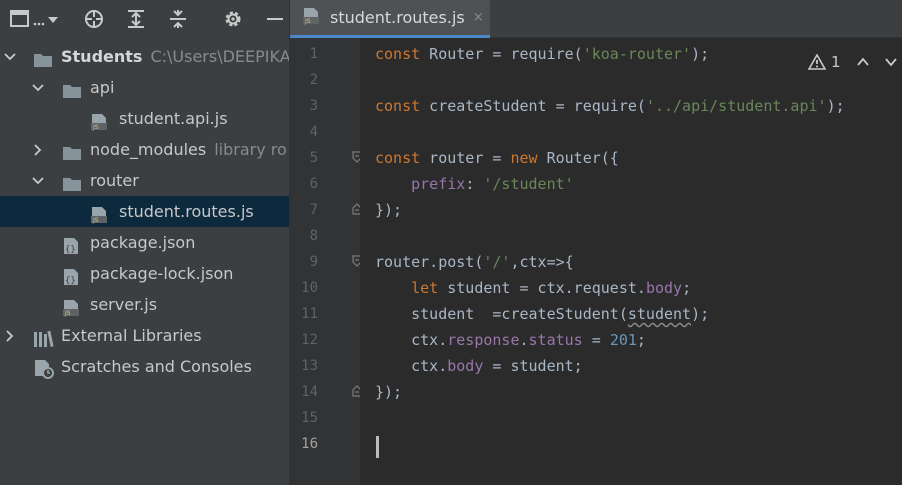 The height and width of the screenshot is (485, 902). What do you see at coordinates (44, 373) in the screenshot?
I see `scratches-icon` at bounding box center [44, 373].